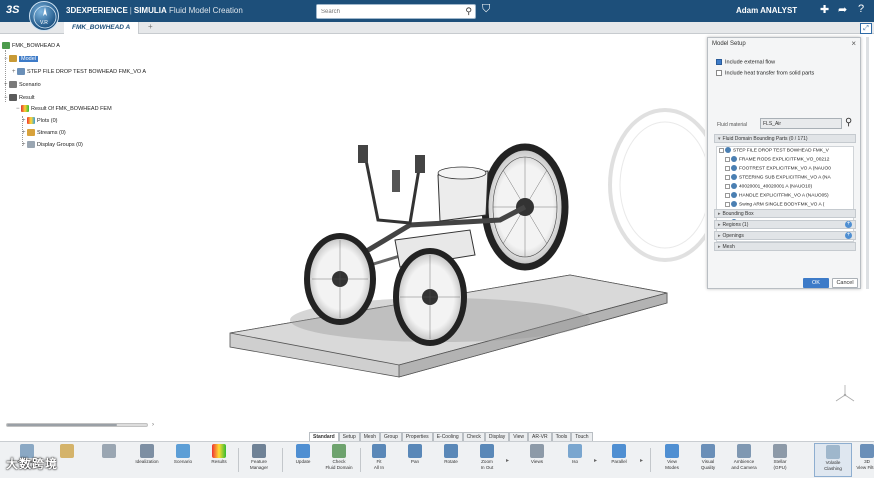 The height and width of the screenshot is (478, 874). I want to click on tools-button, so click(109, 460).